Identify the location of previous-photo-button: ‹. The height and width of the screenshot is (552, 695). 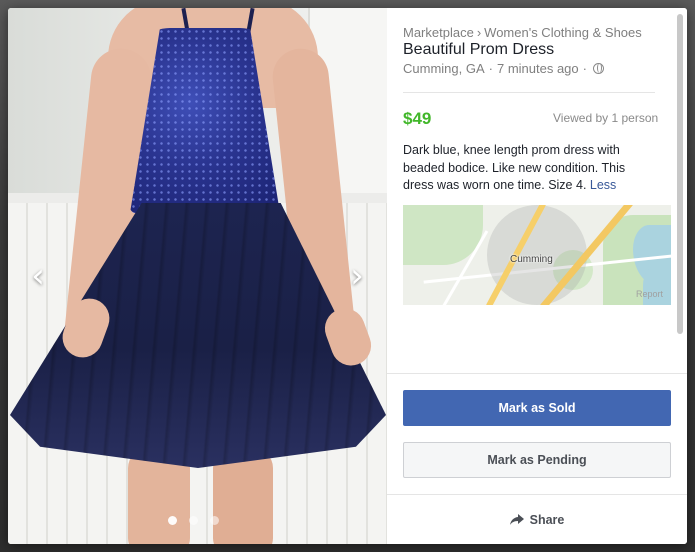
(38, 276).